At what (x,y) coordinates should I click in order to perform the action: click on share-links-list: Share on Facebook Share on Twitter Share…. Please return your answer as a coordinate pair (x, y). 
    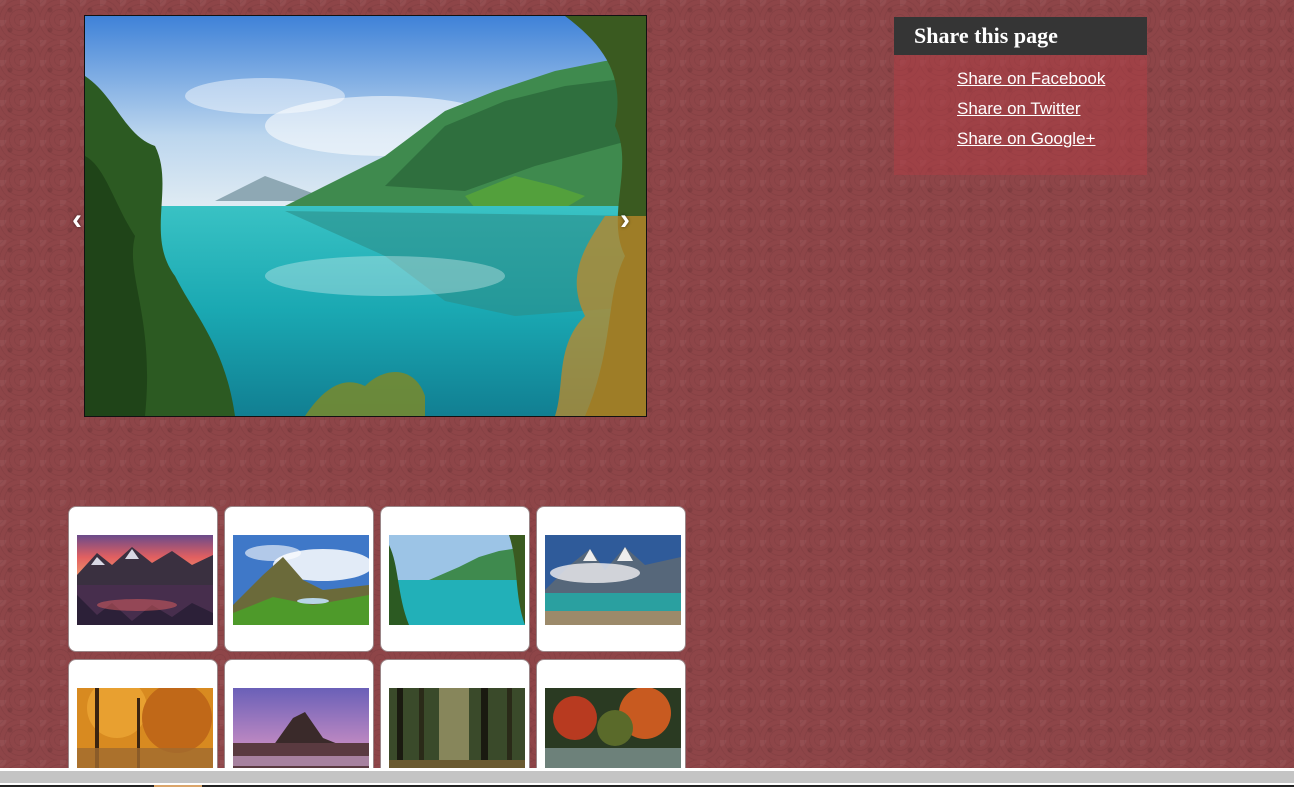
    Looking at the image, I should click on (1020, 107).